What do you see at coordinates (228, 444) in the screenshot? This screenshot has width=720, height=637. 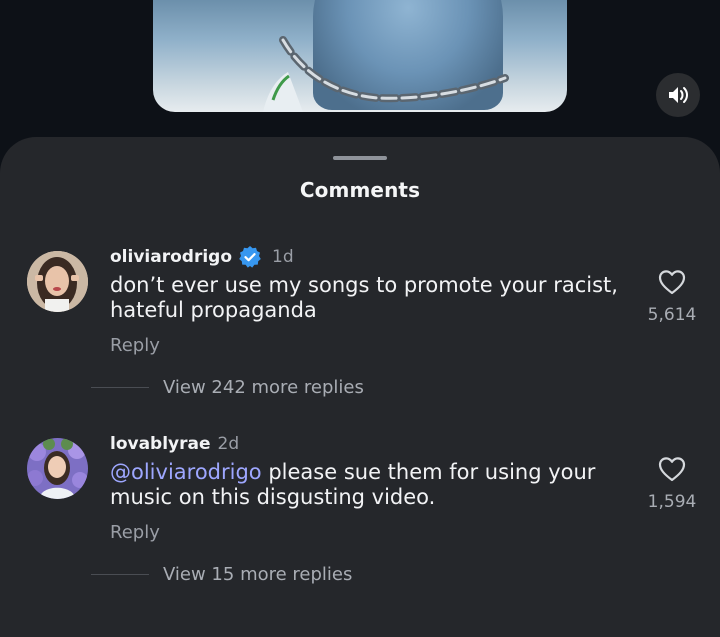 I see `comment-age: 2d` at bounding box center [228, 444].